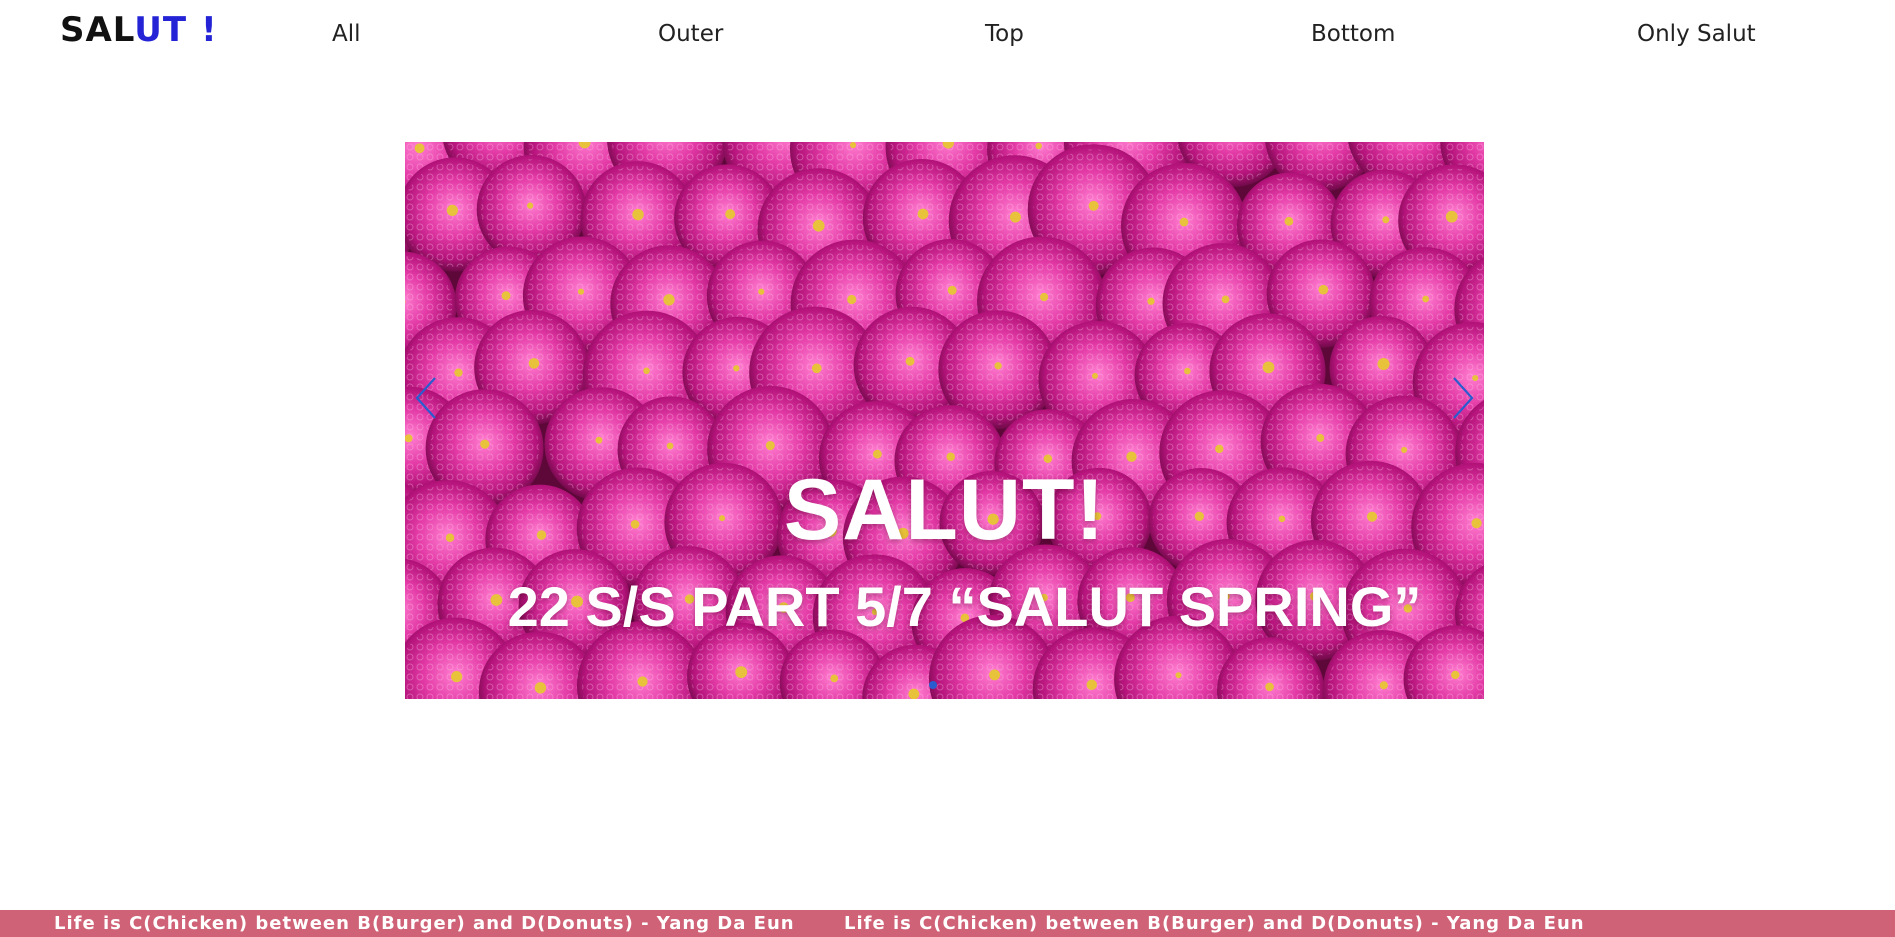  What do you see at coordinates (209, 30) in the screenshot?
I see `logo-part-exclamation: !` at bounding box center [209, 30].